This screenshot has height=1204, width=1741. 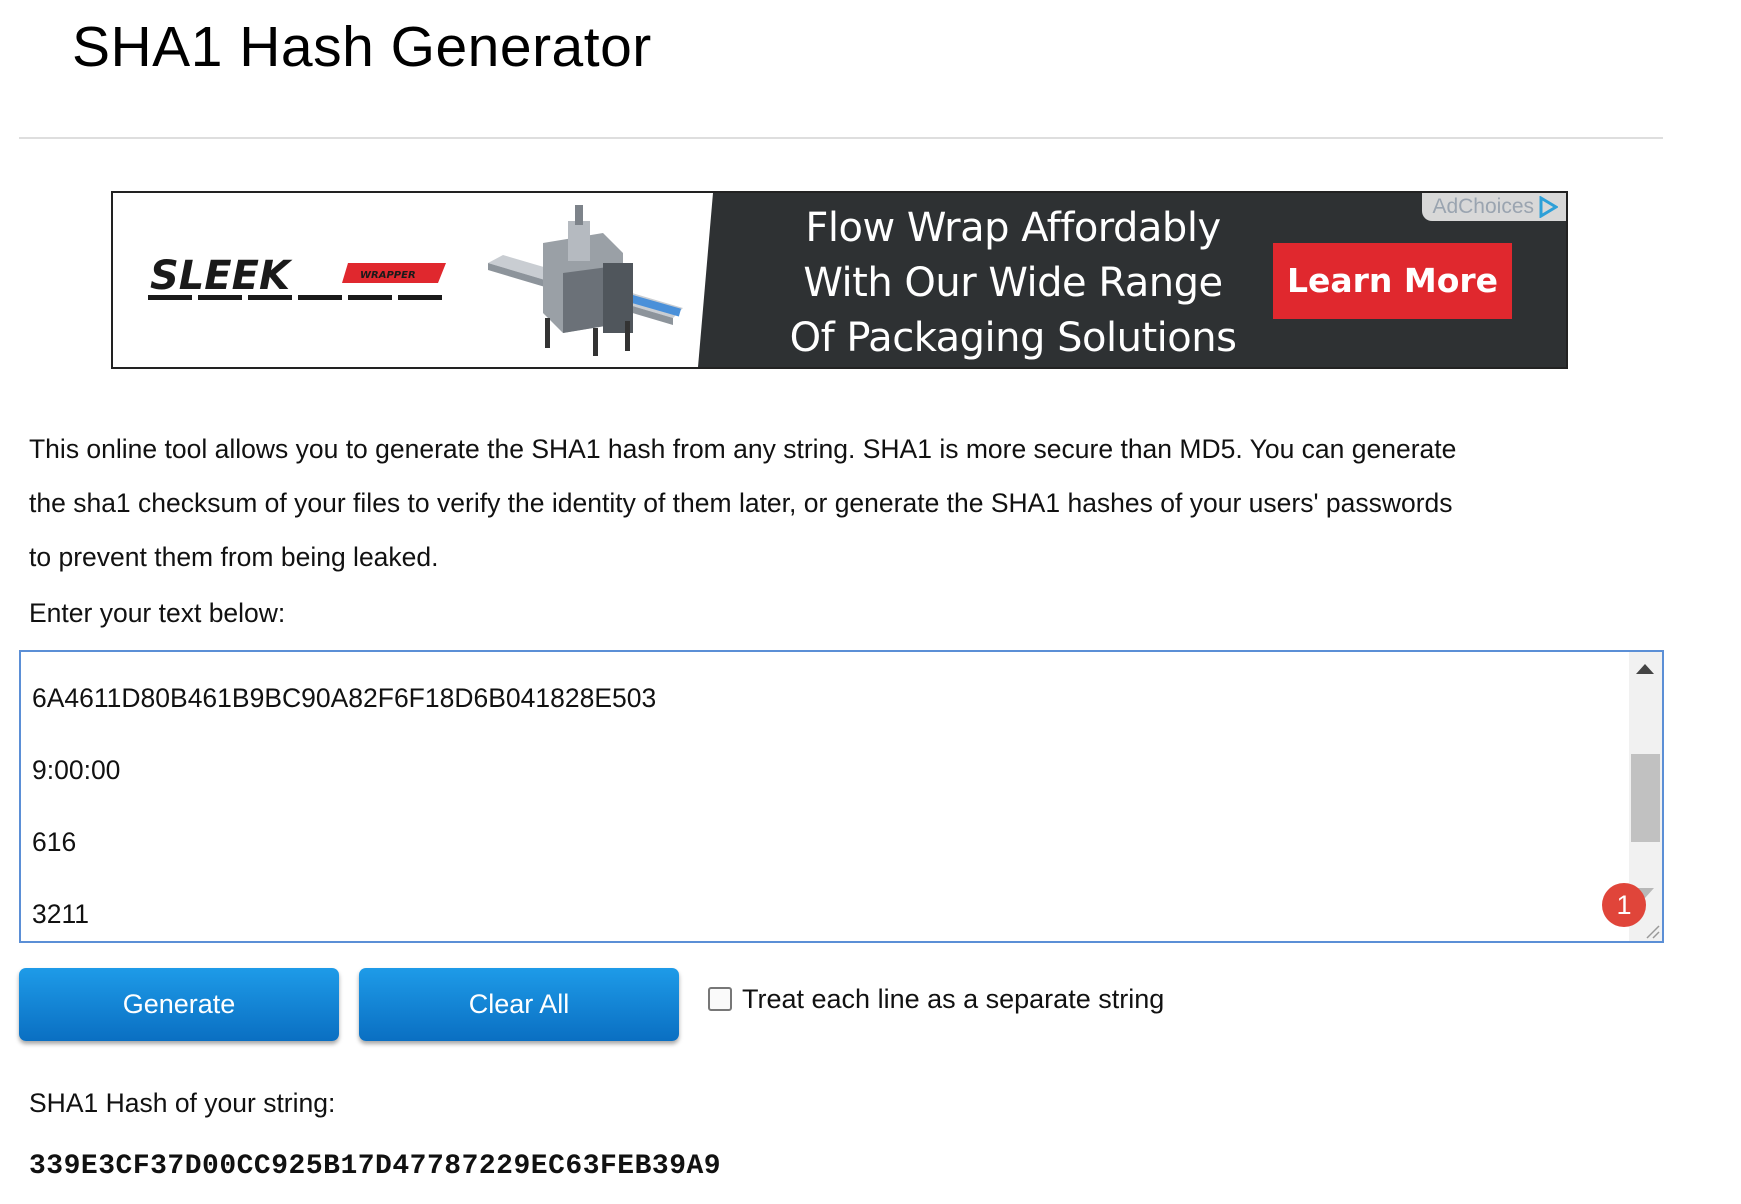 I want to click on brand-logo-subtext: WRAPPER, so click(x=388, y=275).